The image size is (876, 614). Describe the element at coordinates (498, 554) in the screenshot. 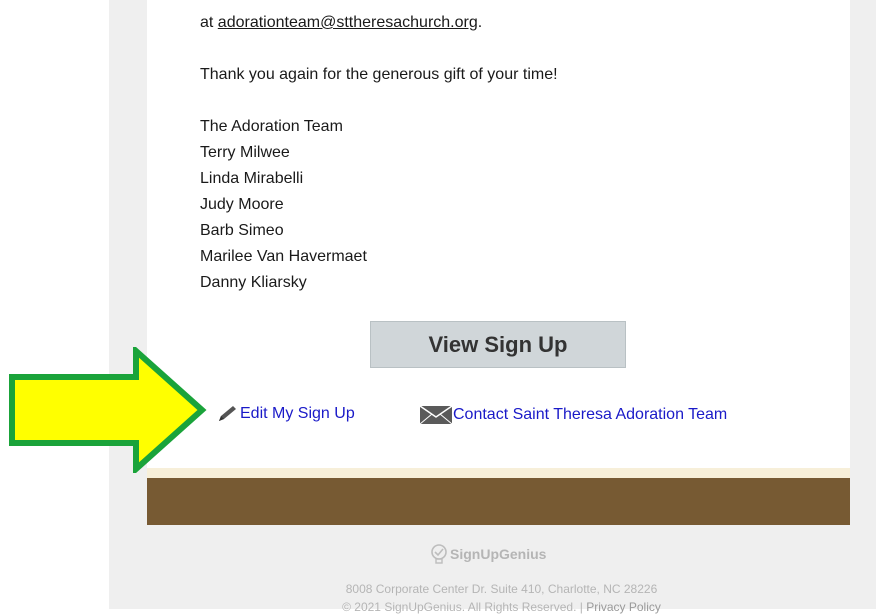

I see `logo-text: SignUpGenius` at that location.